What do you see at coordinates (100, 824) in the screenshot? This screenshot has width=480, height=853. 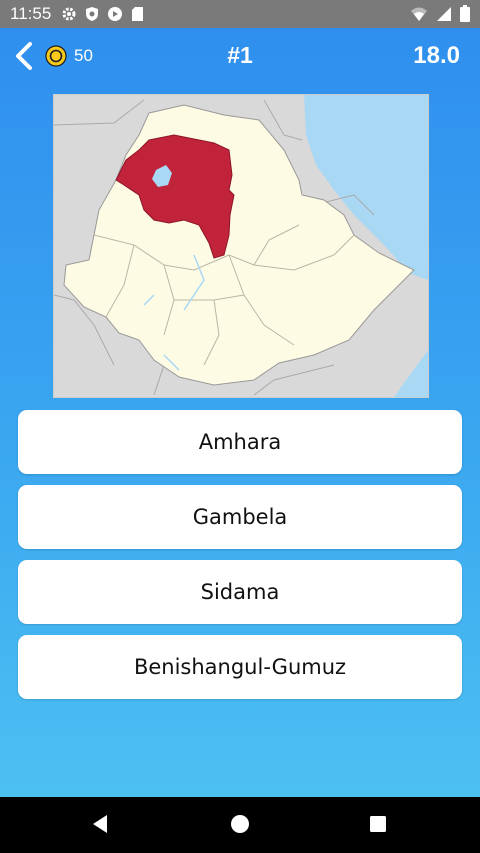 I see `back-triangle-icon` at bounding box center [100, 824].